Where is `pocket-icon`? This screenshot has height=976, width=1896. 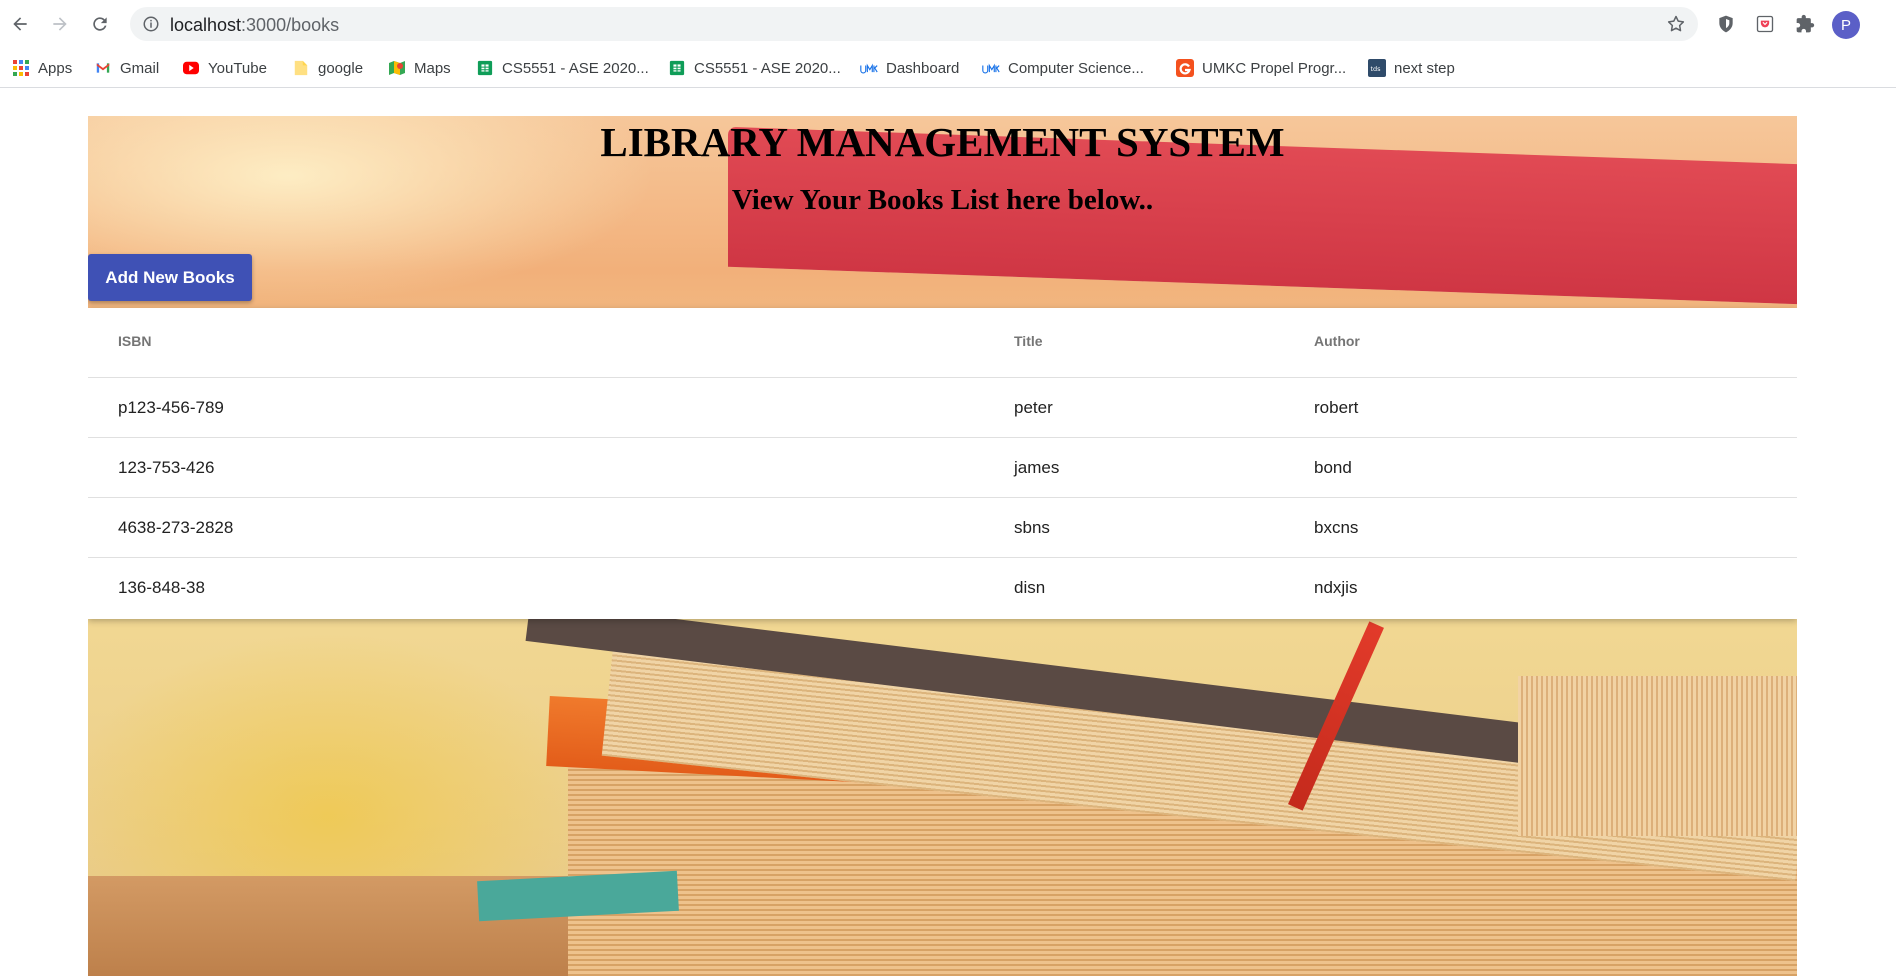 pocket-icon is located at coordinates (1765, 24).